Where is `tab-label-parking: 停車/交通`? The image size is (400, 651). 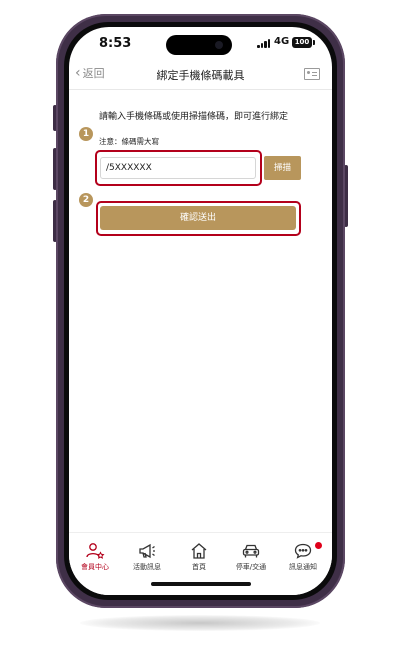
tab-label-parking: 停車/交通 is located at coordinates (251, 567).